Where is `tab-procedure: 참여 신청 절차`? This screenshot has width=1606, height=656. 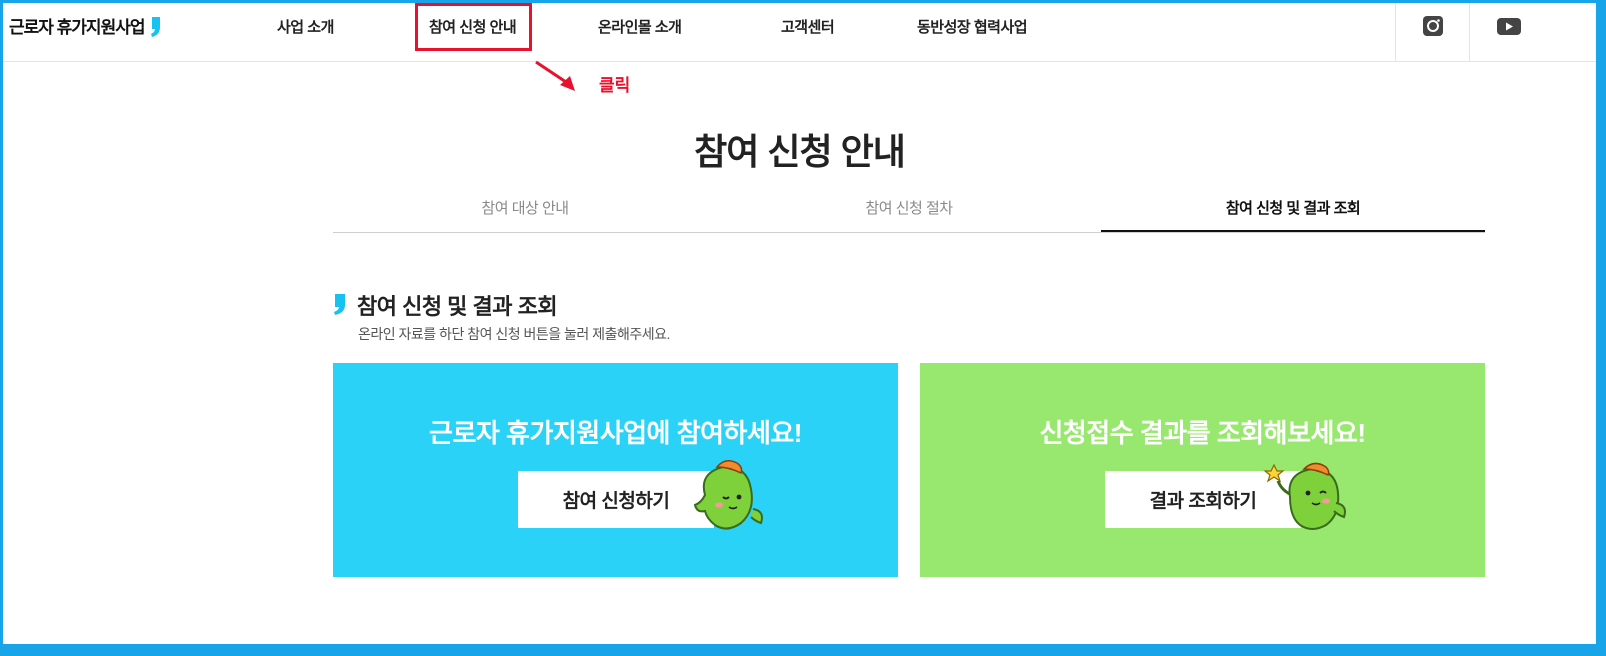 tab-procedure: 참여 신청 절차 is located at coordinates (909, 209).